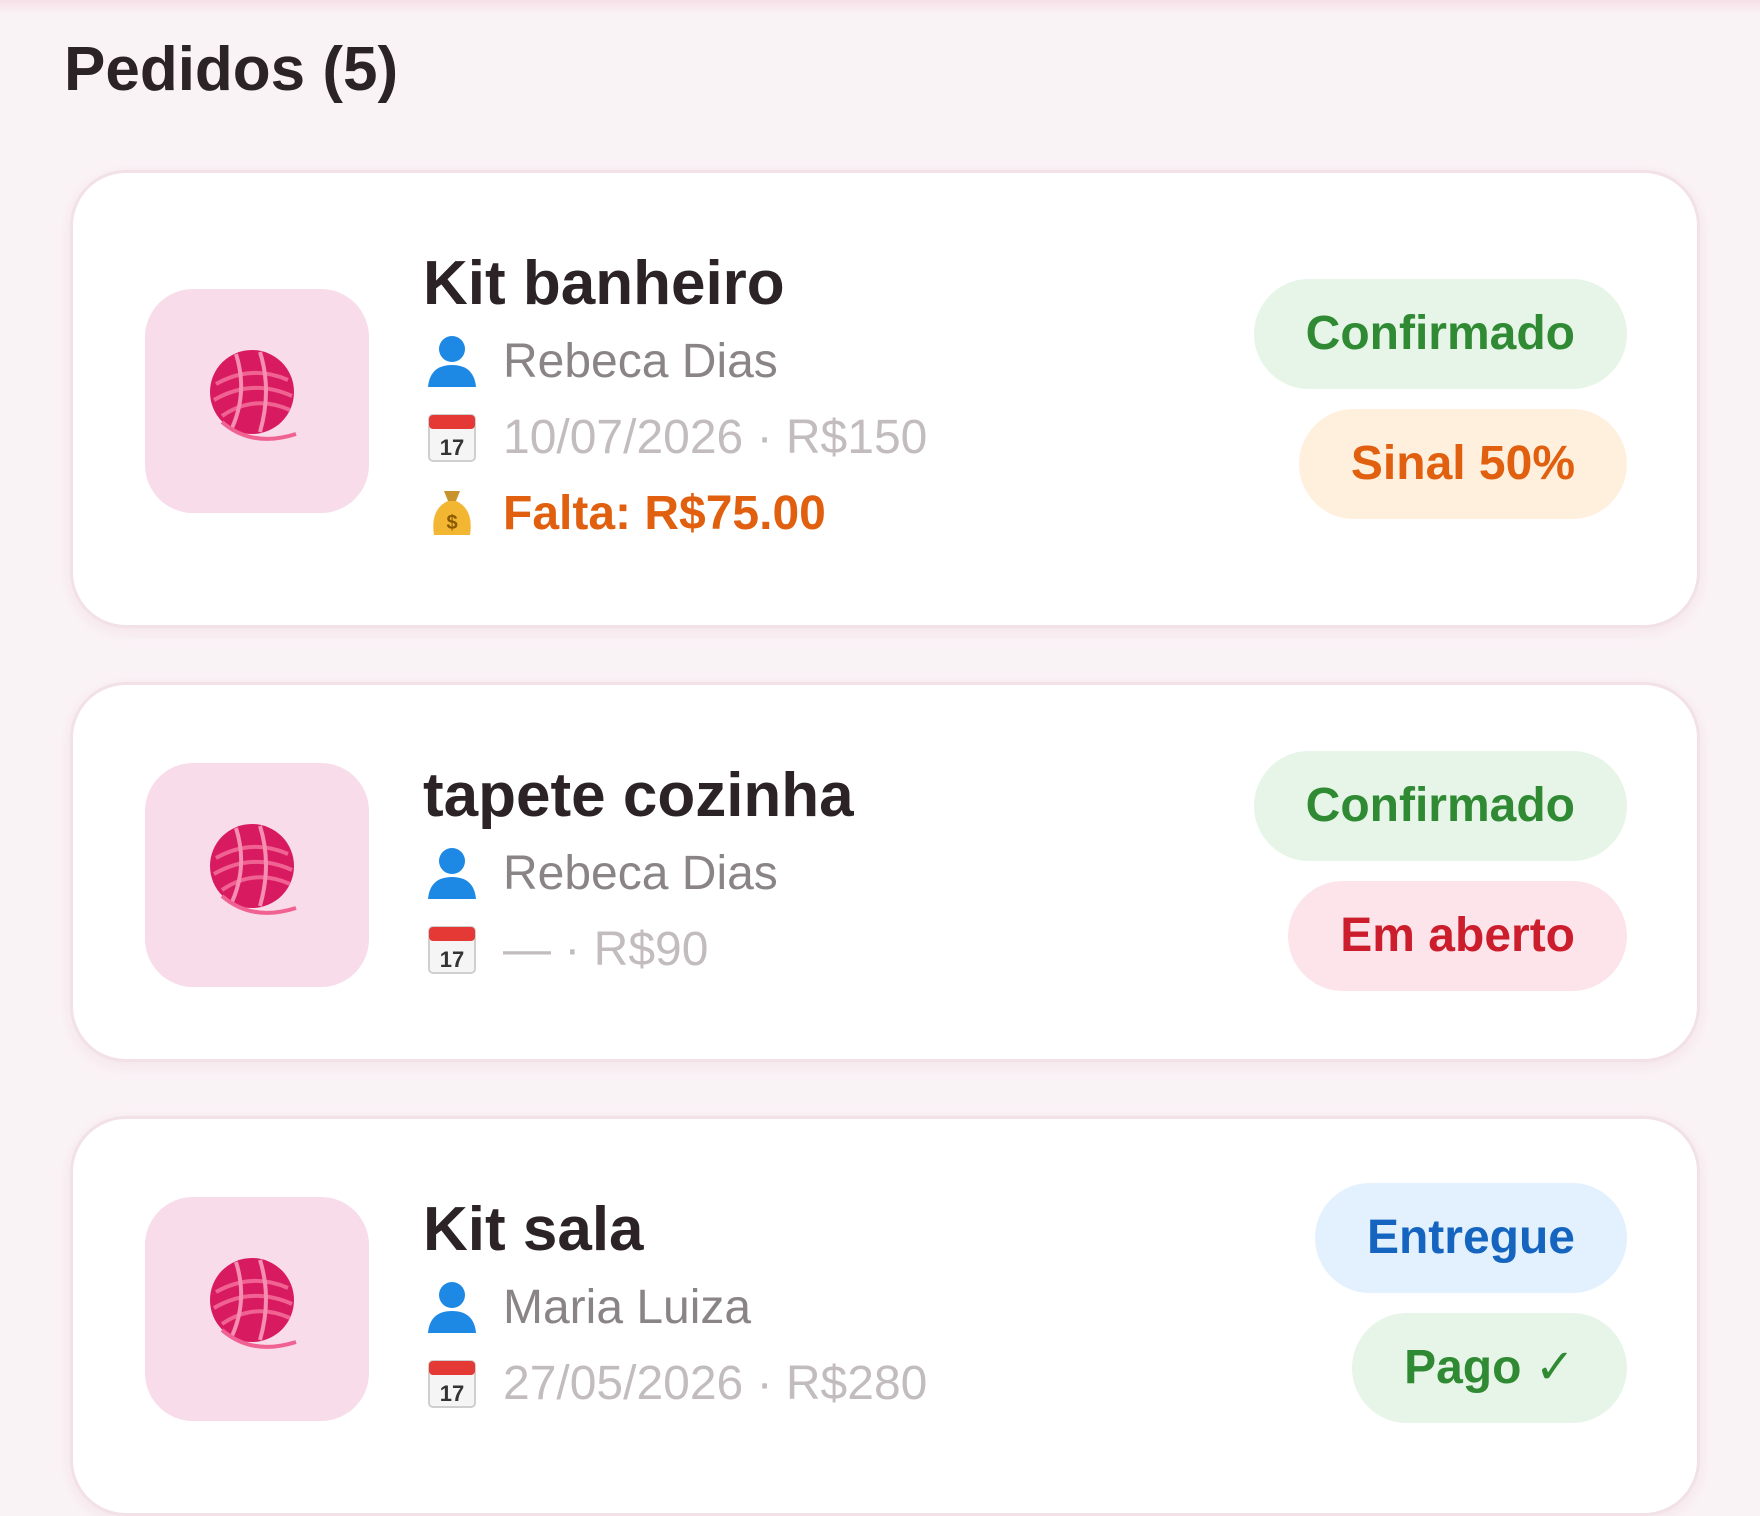 This screenshot has width=1760, height=1516. Describe the element at coordinates (638, 795) in the screenshot. I see `order-title: tapete cozinha` at that location.